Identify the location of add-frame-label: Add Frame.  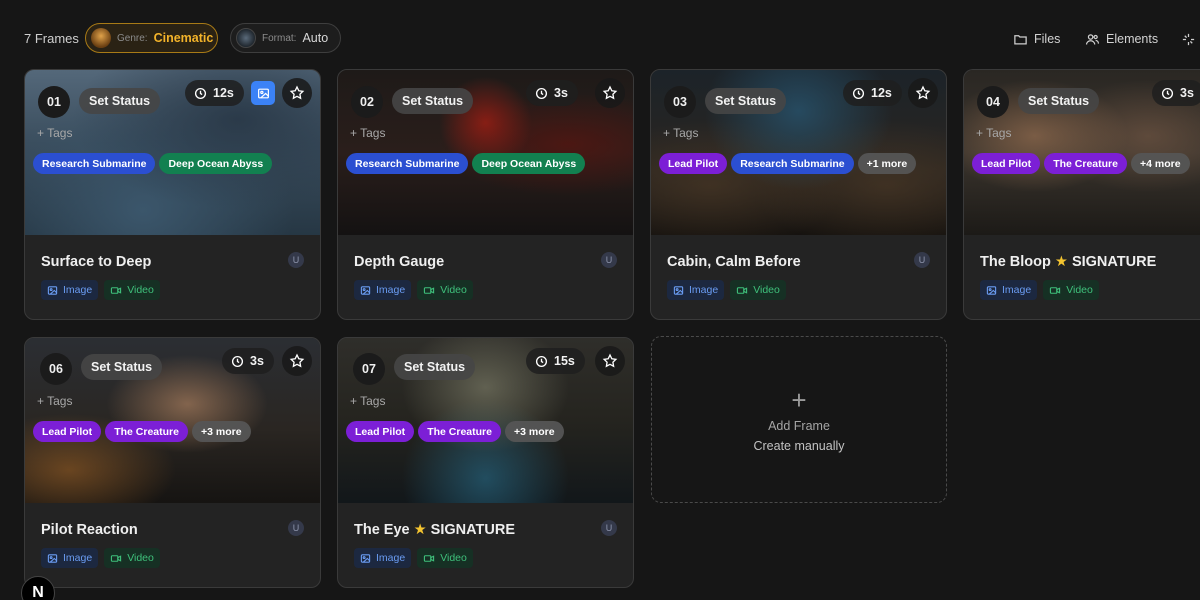
(799, 425).